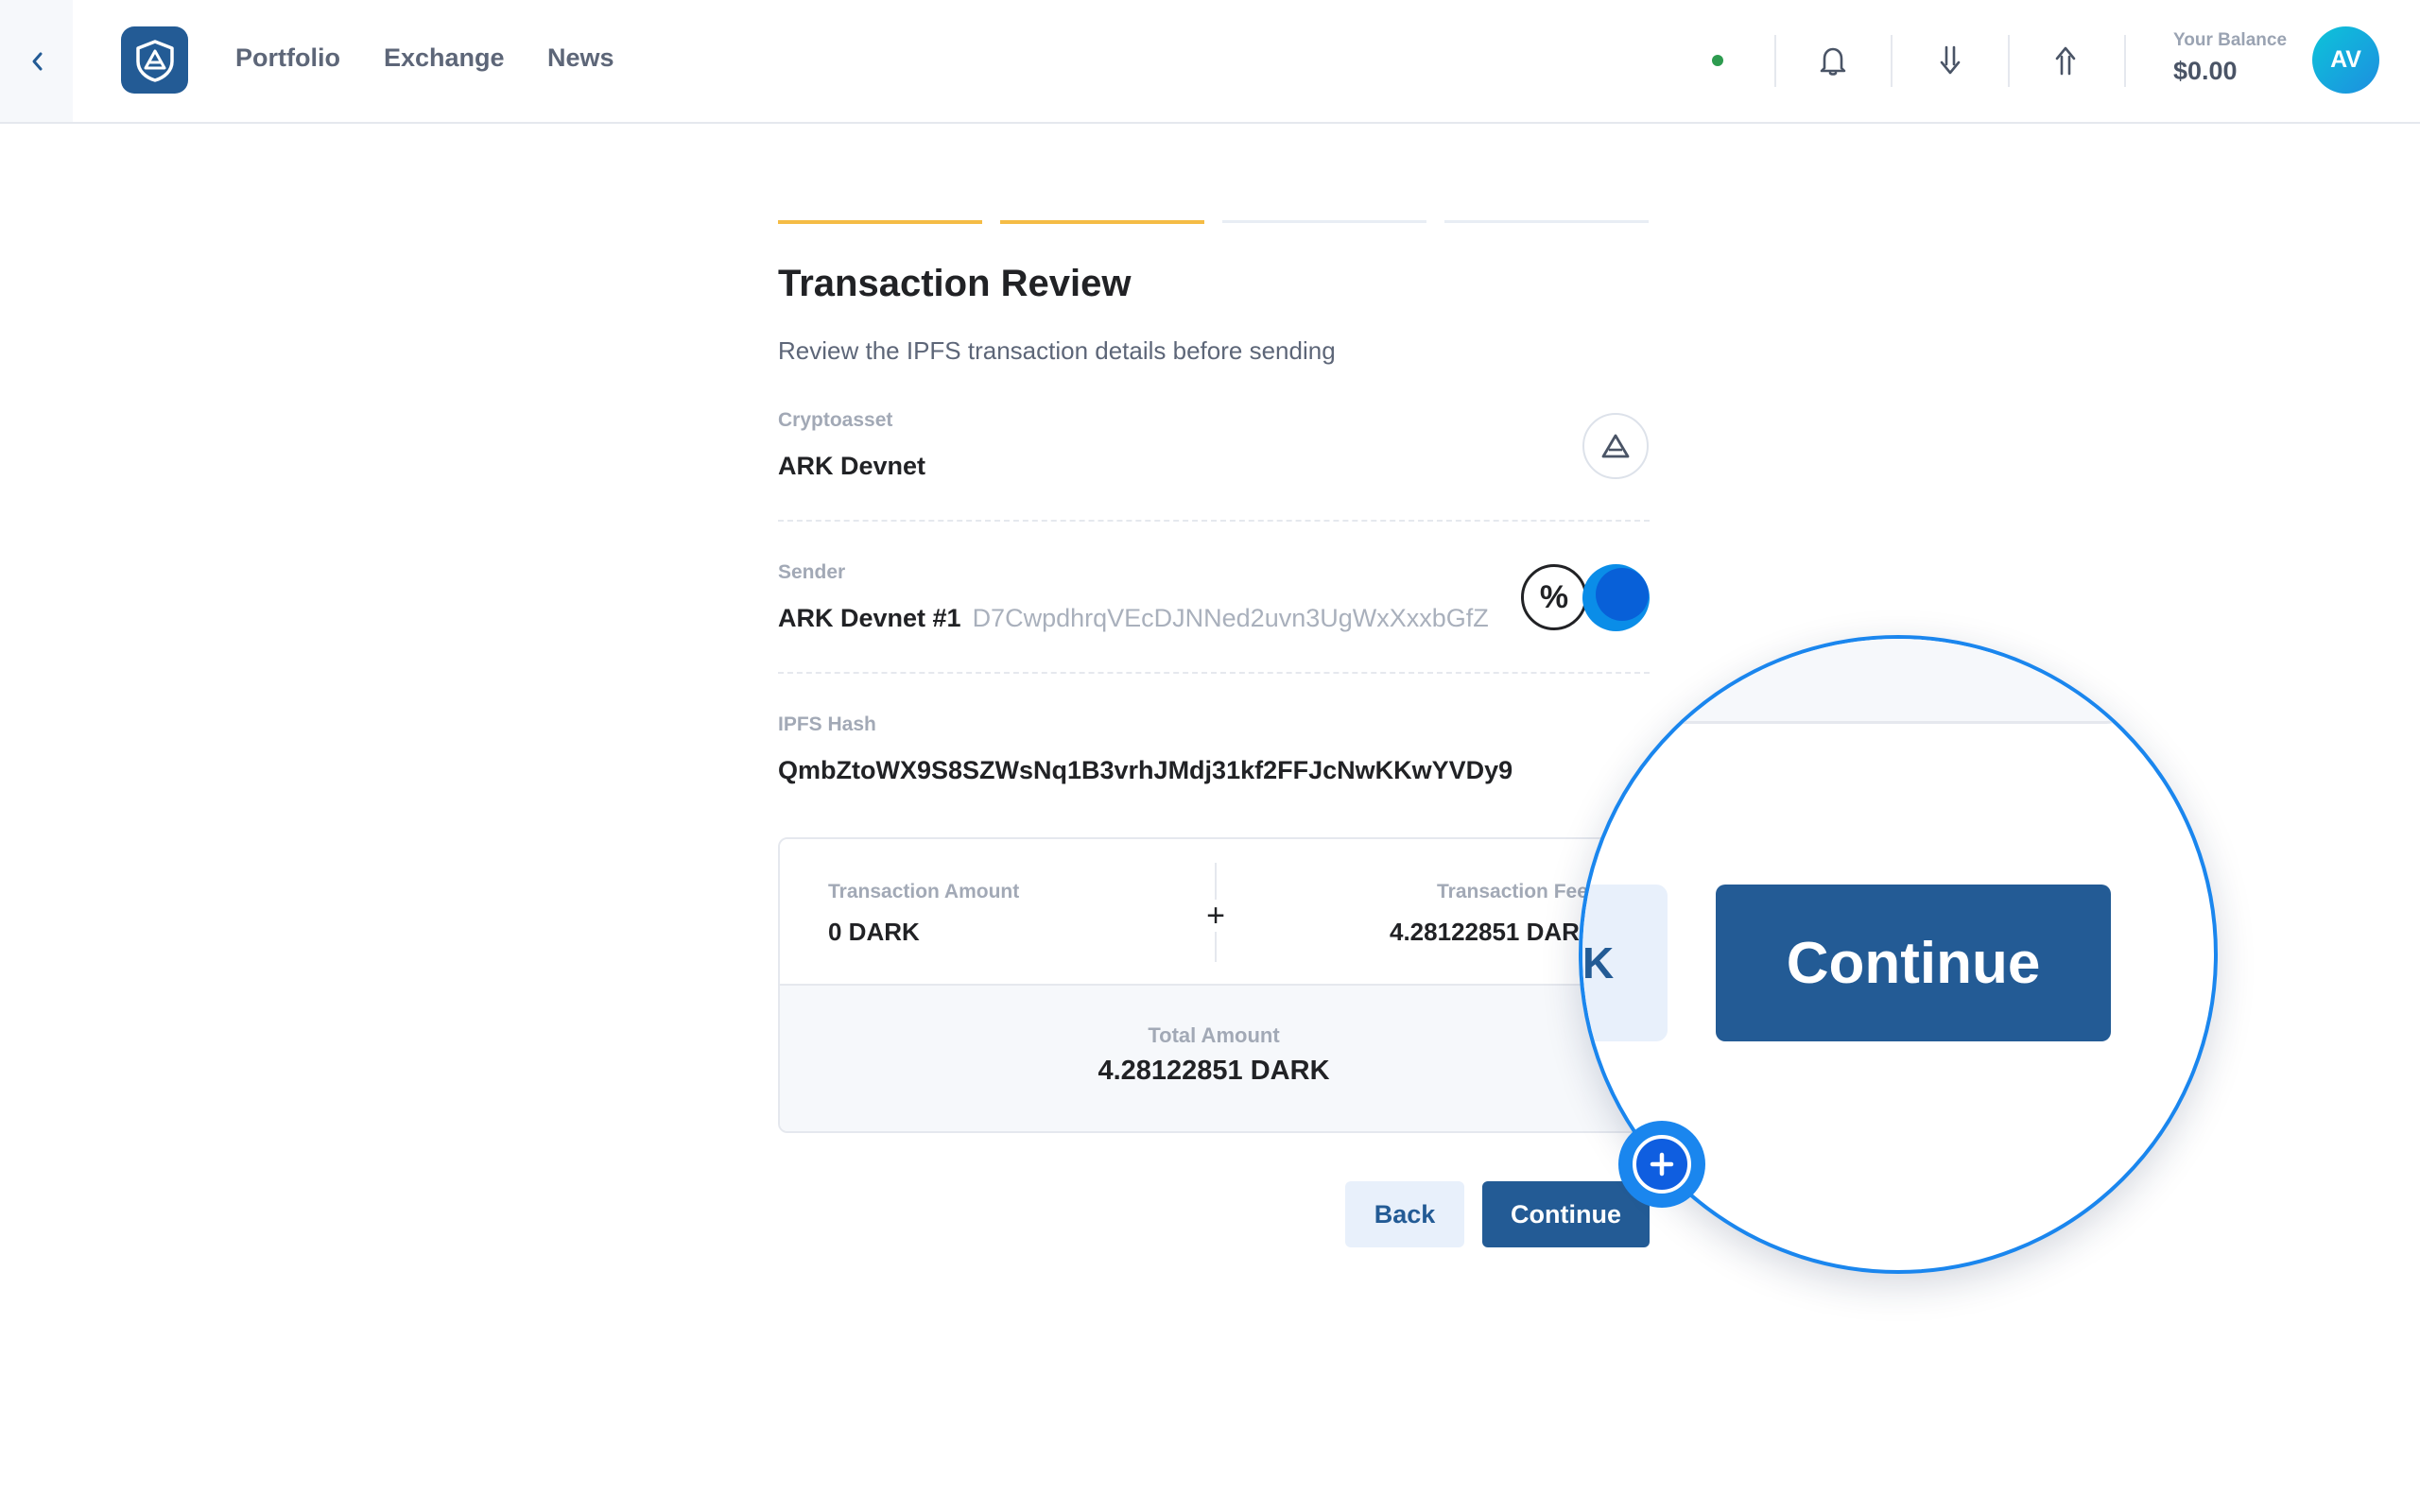  What do you see at coordinates (1404, 1214) in the screenshot?
I see `back-button: Back` at bounding box center [1404, 1214].